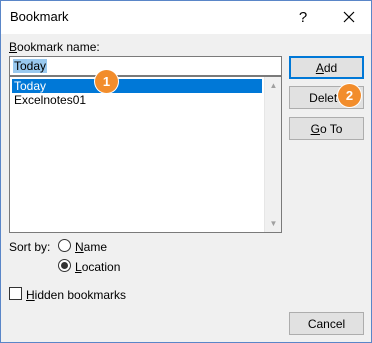  I want to click on callout-badge-1: 1, so click(106, 81).